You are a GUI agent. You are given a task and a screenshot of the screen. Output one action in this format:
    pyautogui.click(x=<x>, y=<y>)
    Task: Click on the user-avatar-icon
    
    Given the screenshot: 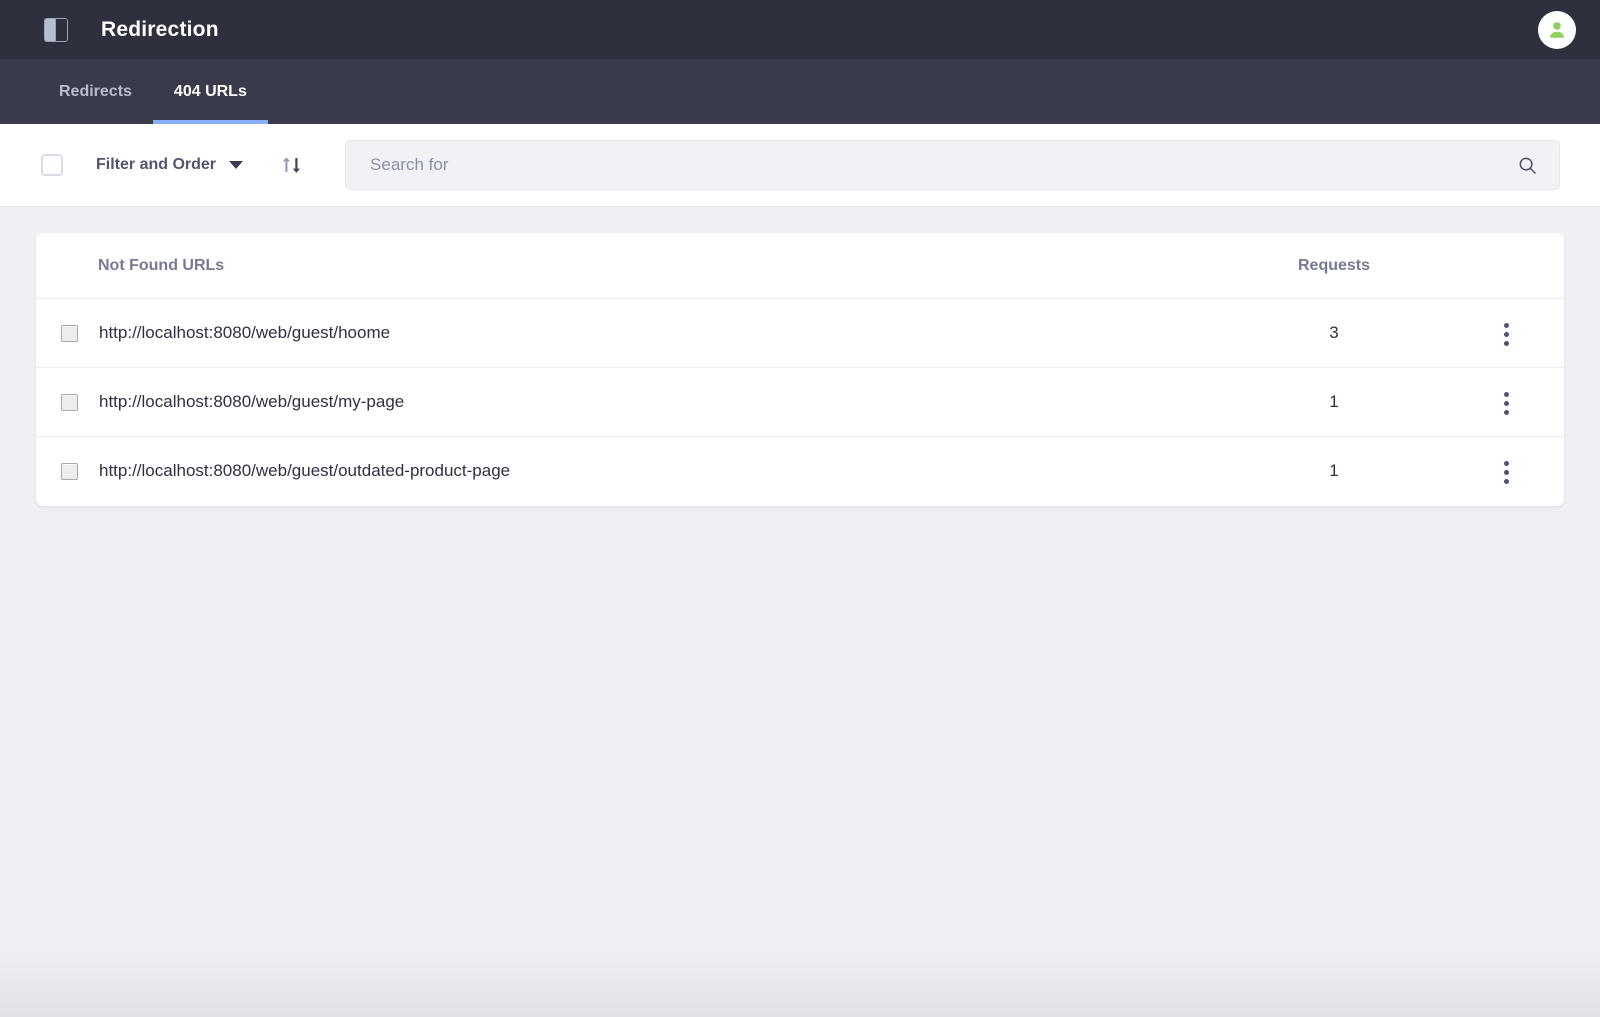 What is the action you would take?
    pyautogui.click(x=1557, y=29)
    